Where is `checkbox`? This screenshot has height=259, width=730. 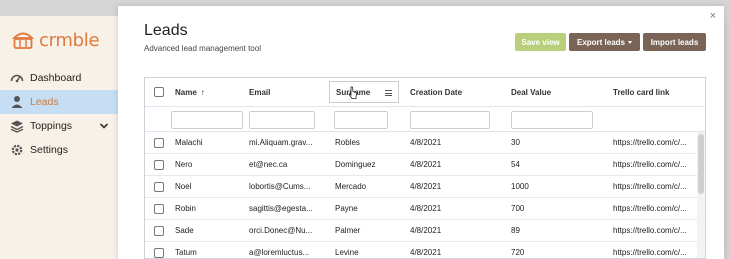 checkbox is located at coordinates (159, 92).